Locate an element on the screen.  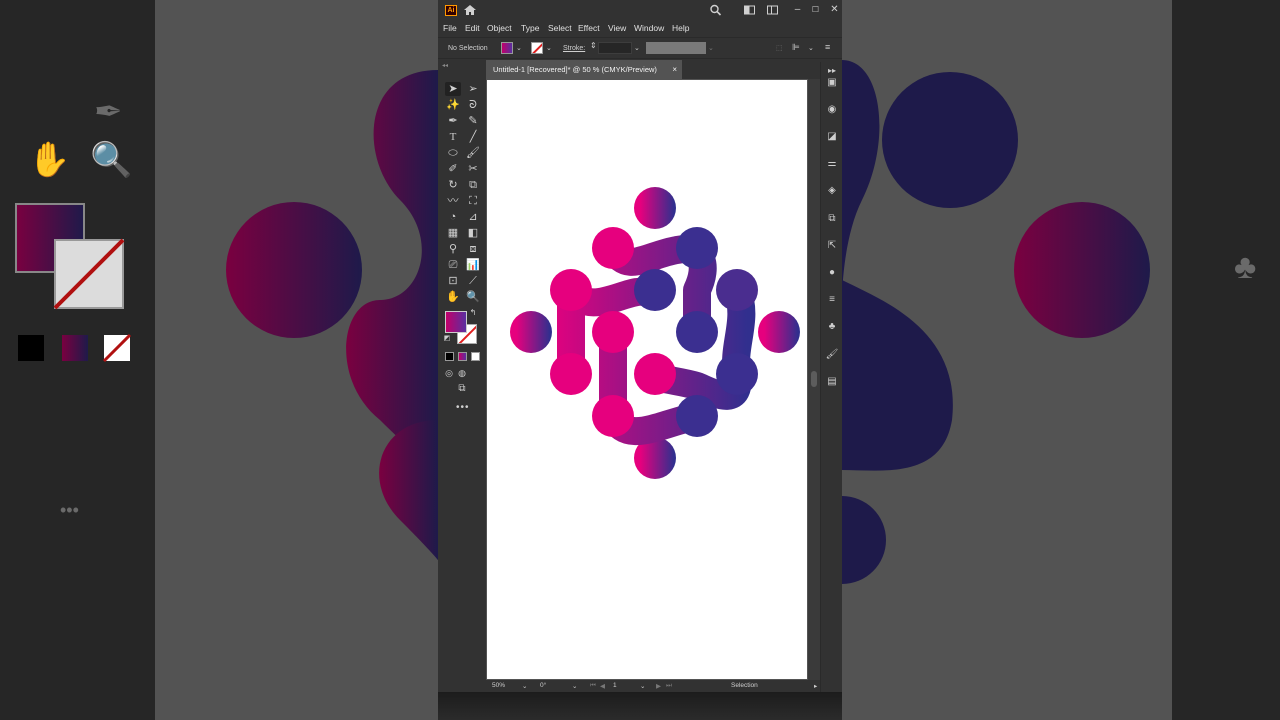
search-icon is located at coordinates (715, 10).